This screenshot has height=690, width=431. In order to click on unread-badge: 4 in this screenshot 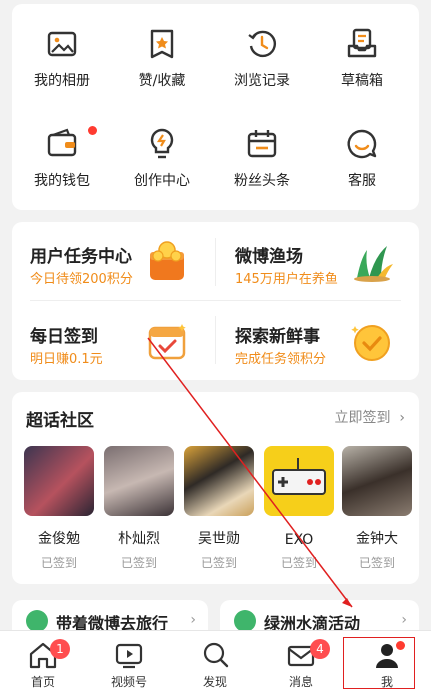, I will do `click(320, 649)`.